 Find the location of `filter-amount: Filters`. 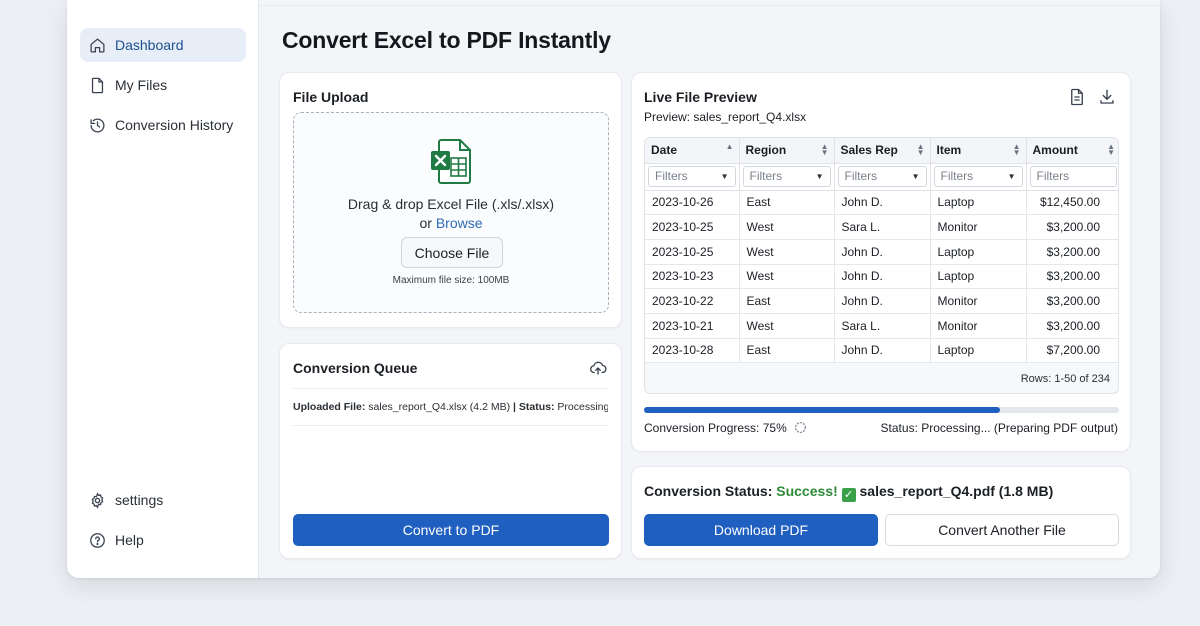

filter-amount: Filters is located at coordinates (1073, 176).